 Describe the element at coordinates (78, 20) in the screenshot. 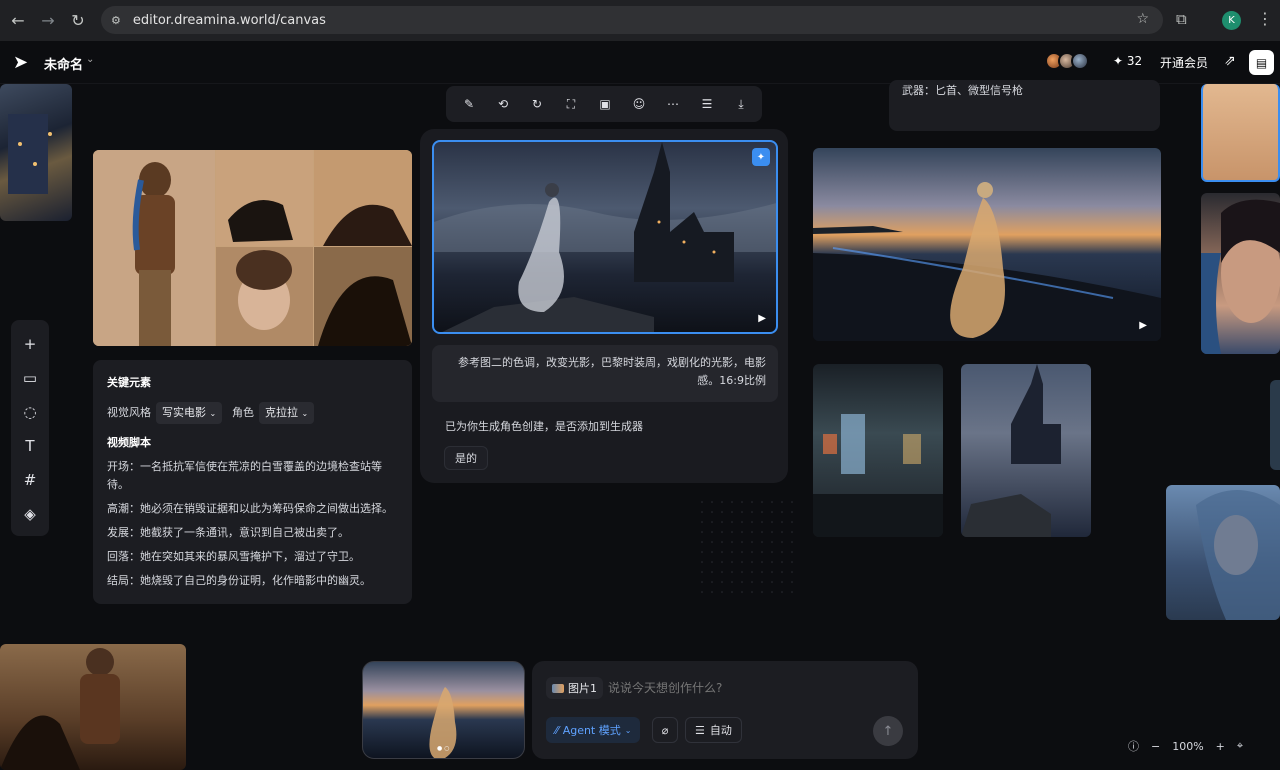

I see `reload-icon: ↻` at that location.